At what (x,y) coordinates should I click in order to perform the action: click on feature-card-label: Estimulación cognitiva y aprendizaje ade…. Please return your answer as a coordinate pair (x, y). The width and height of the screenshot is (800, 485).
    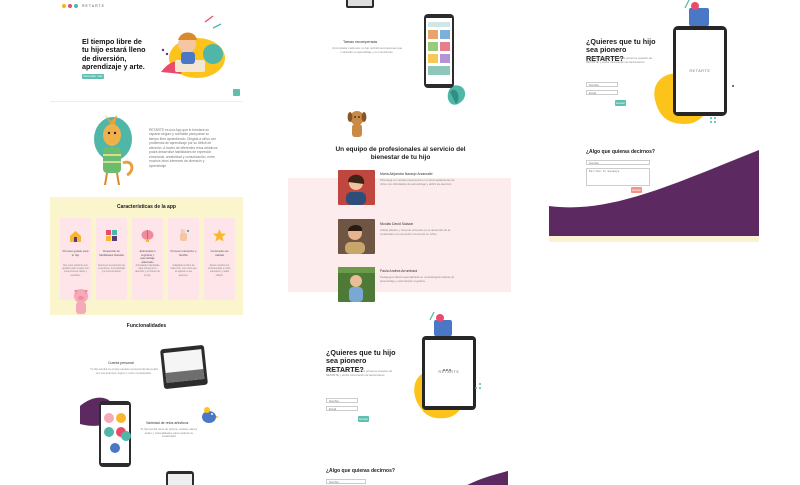
    Looking at the image, I should click on (147, 256).